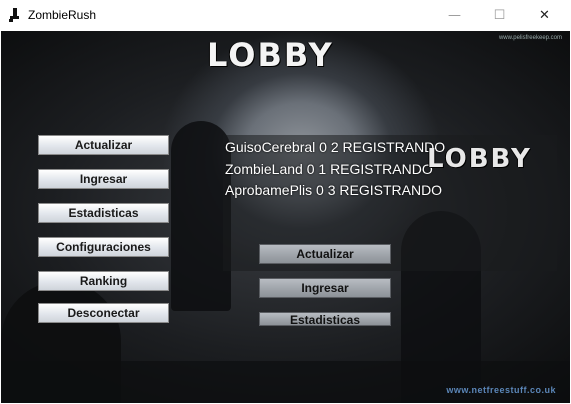 Image resolution: width=571 pixels, height=404 pixels. I want to click on actualizar-button: Actualizar, so click(103, 145).